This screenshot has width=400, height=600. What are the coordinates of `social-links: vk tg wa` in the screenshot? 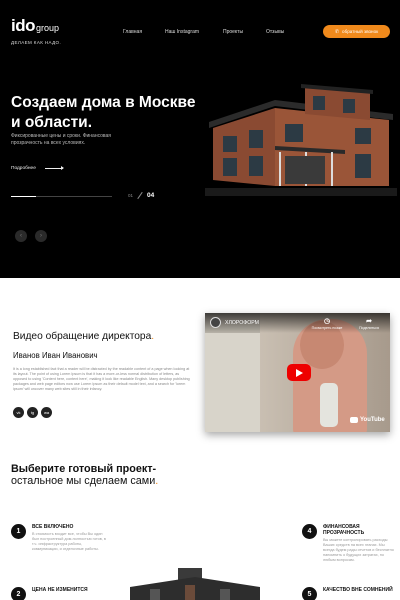 It's located at (32, 412).